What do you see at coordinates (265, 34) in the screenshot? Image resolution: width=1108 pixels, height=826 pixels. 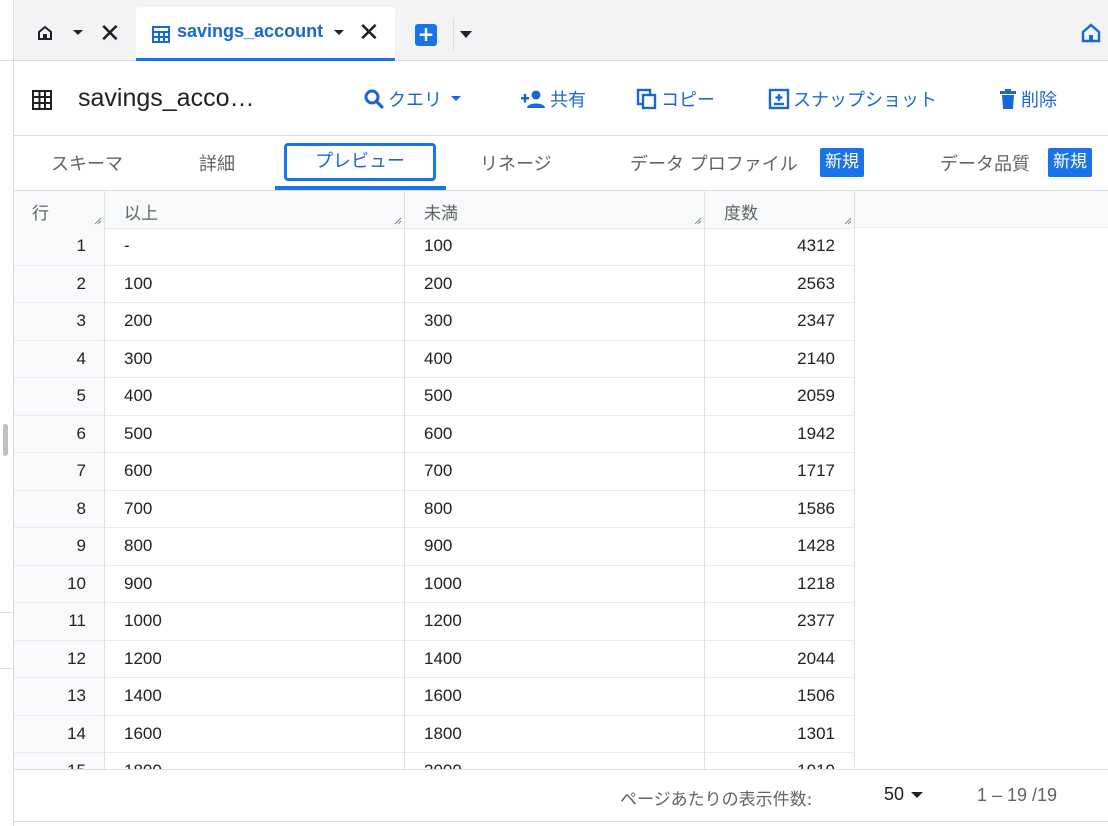 I see `tab-savings-account: savings_account ✕` at bounding box center [265, 34].